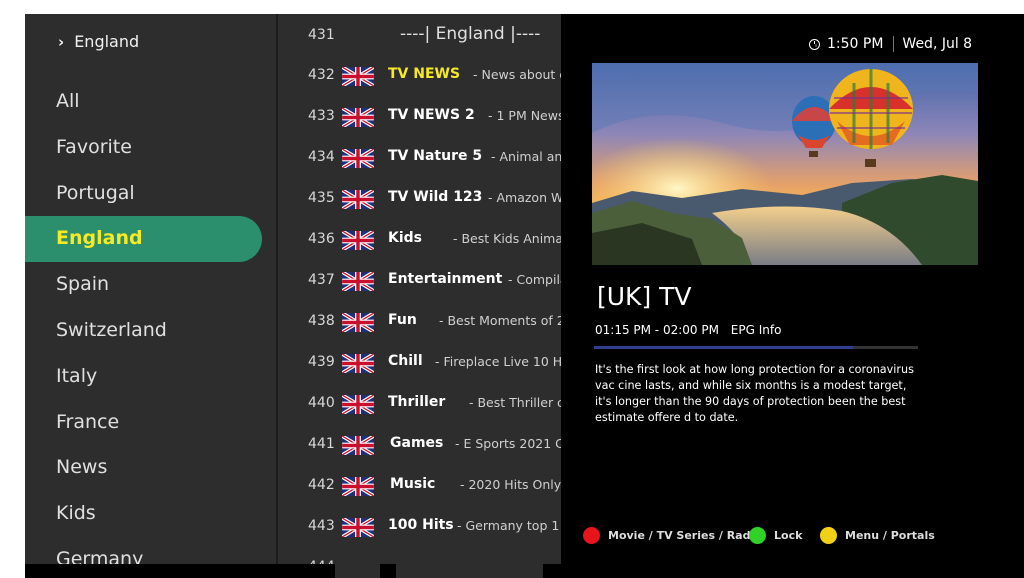  I want to click on current-date: Wed, Jul 8, so click(937, 44).